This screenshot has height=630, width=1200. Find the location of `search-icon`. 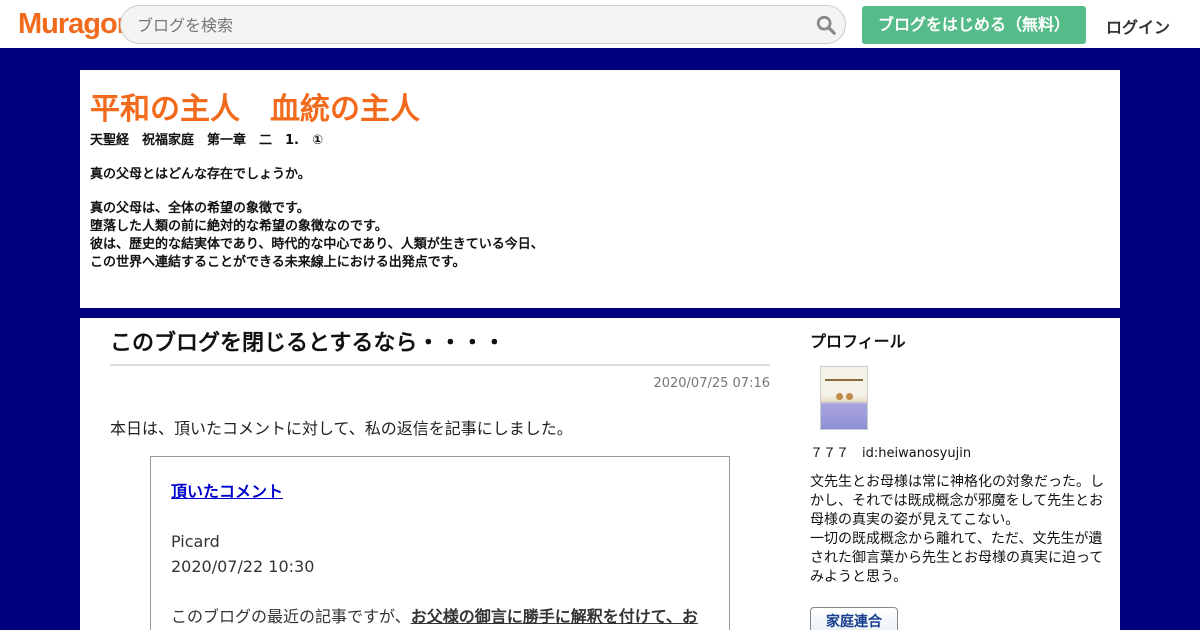

search-icon is located at coordinates (826, 25).